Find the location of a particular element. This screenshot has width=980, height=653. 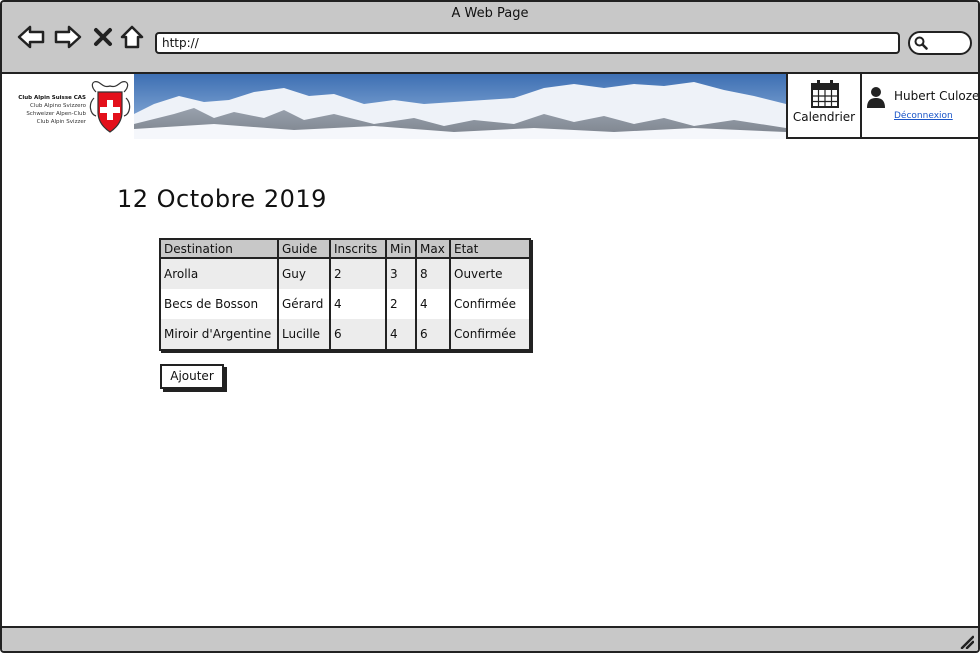

mountain-image is located at coordinates (460, 106).